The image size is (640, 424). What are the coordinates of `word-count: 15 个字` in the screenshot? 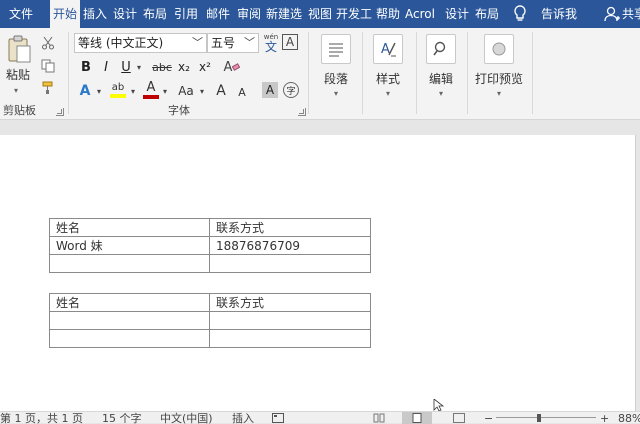 It's located at (126, 418).